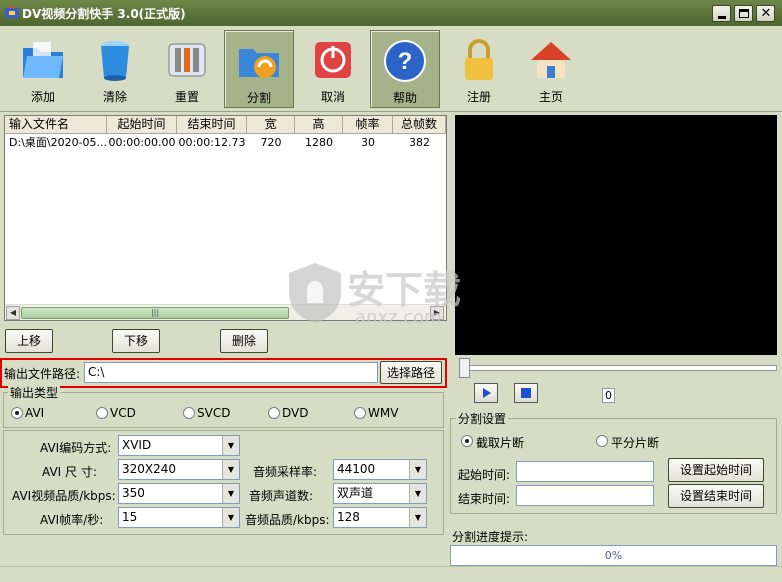  What do you see at coordinates (419, 142) in the screenshot?
I see `cell-frames: 382` at bounding box center [419, 142].